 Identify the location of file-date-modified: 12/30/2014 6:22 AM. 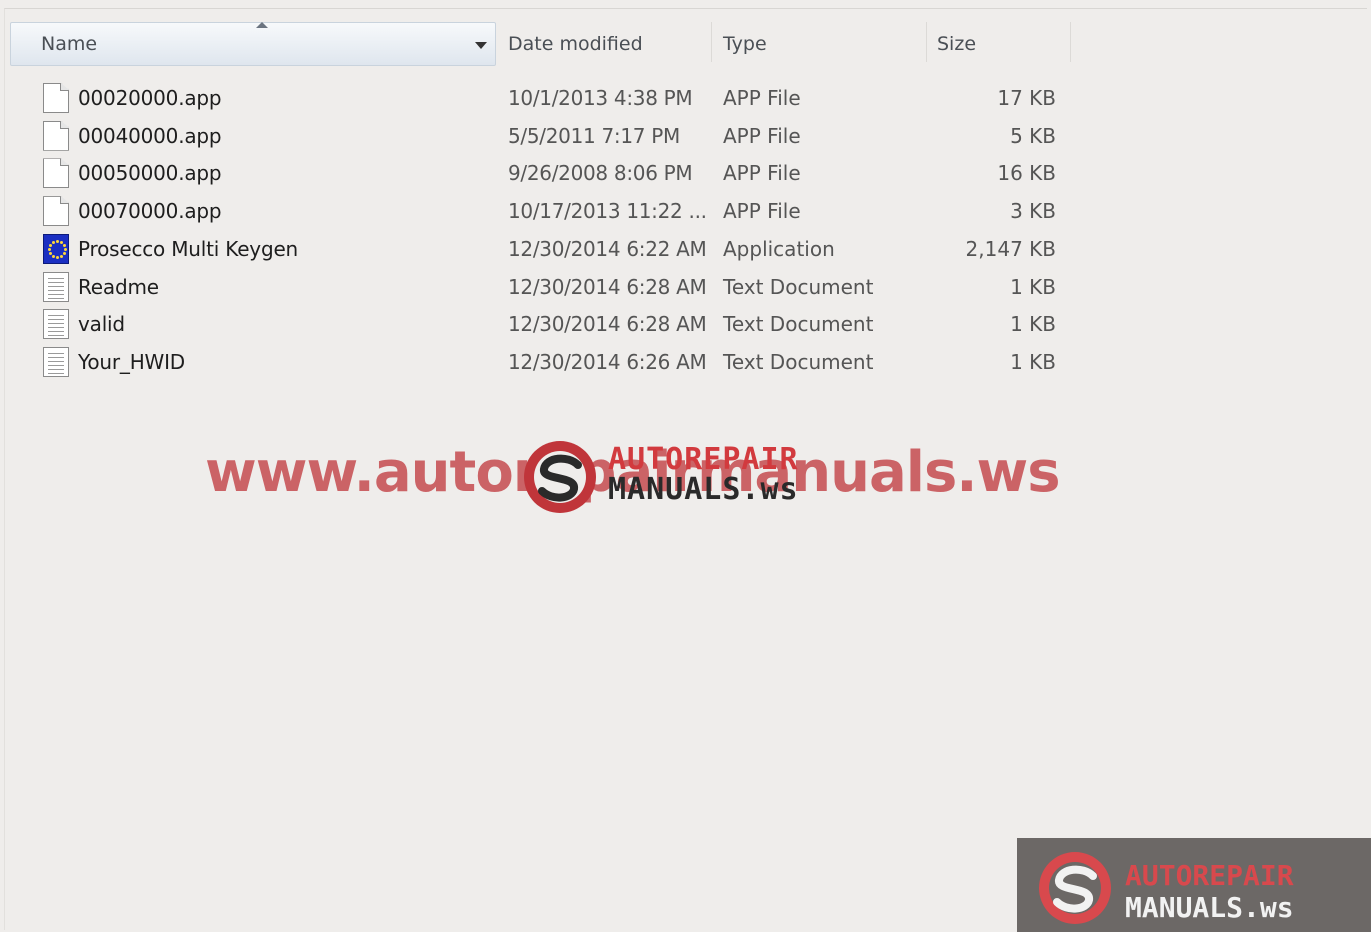
(607, 248).